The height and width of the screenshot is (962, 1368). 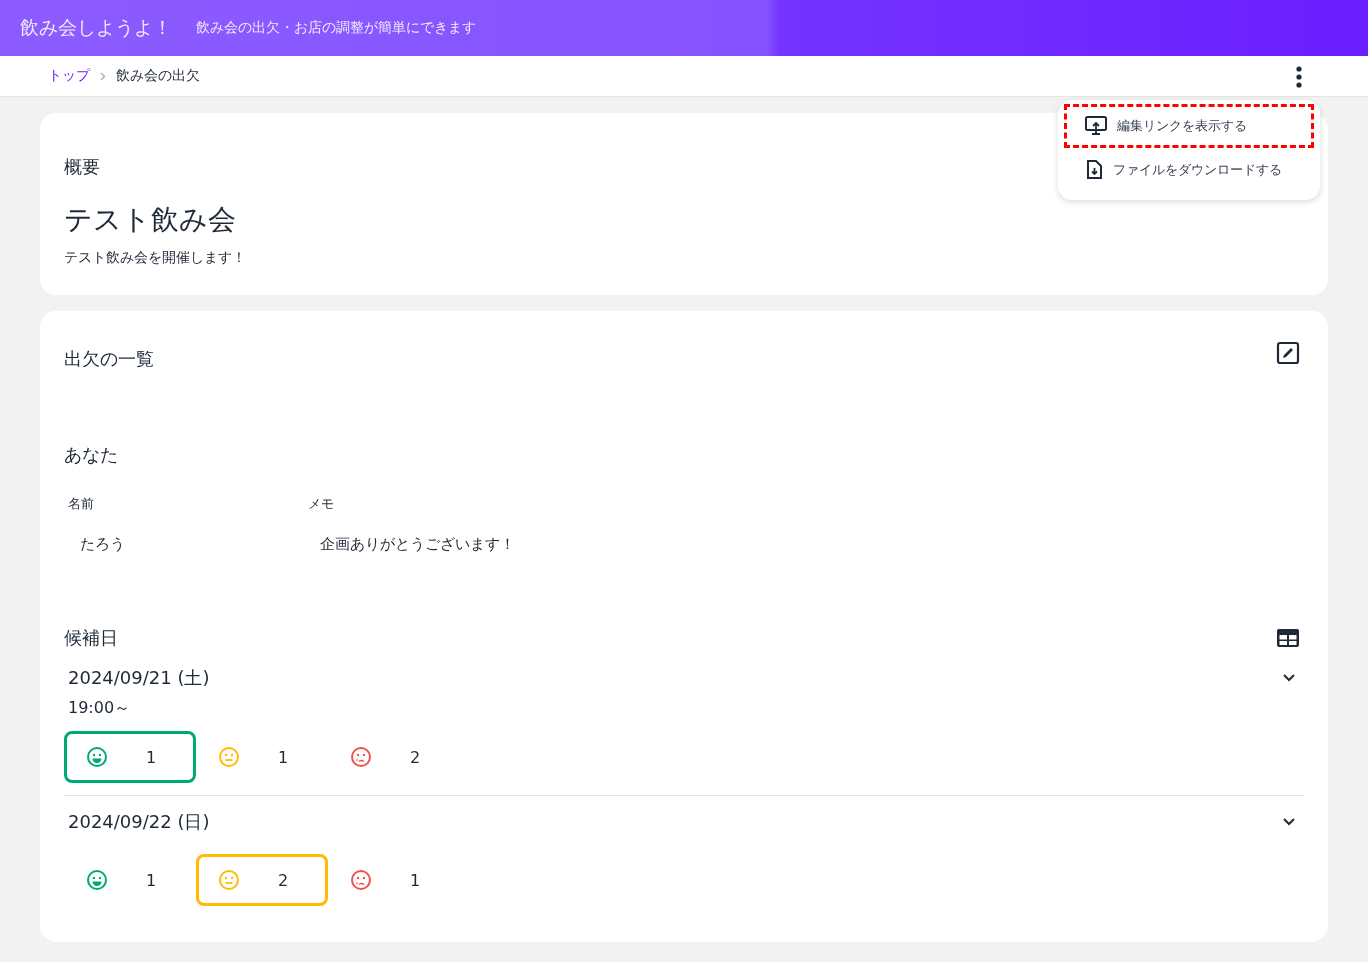 What do you see at coordinates (1288, 353) in the screenshot?
I see `edit-icon` at bounding box center [1288, 353].